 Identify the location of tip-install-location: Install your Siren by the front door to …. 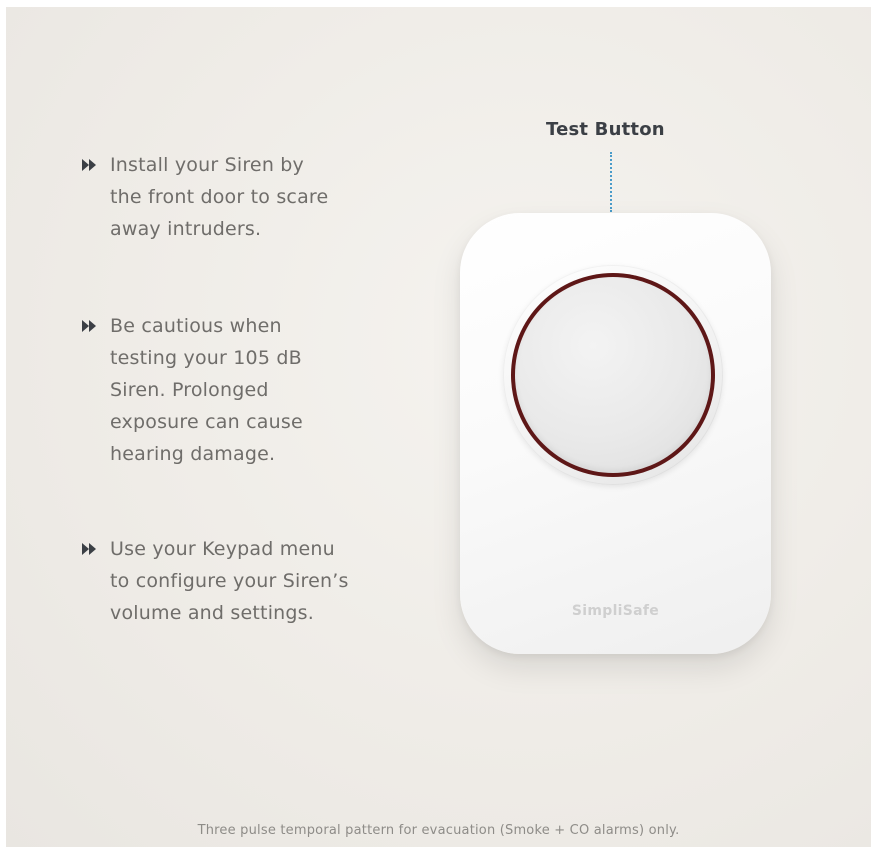
(205, 197).